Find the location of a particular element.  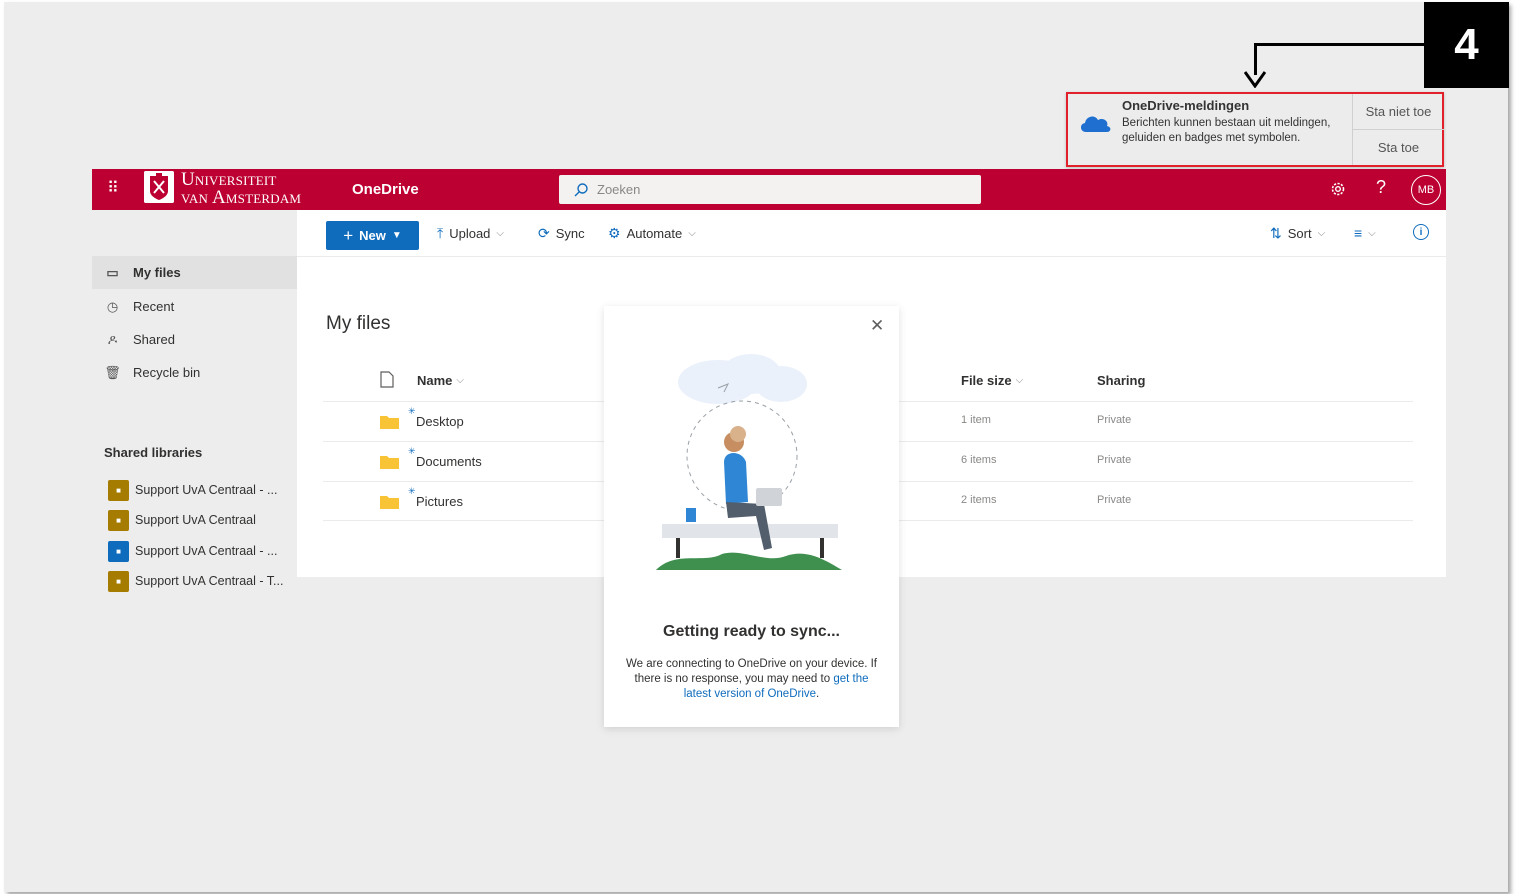

search-input: Zoeken is located at coordinates (770, 189).